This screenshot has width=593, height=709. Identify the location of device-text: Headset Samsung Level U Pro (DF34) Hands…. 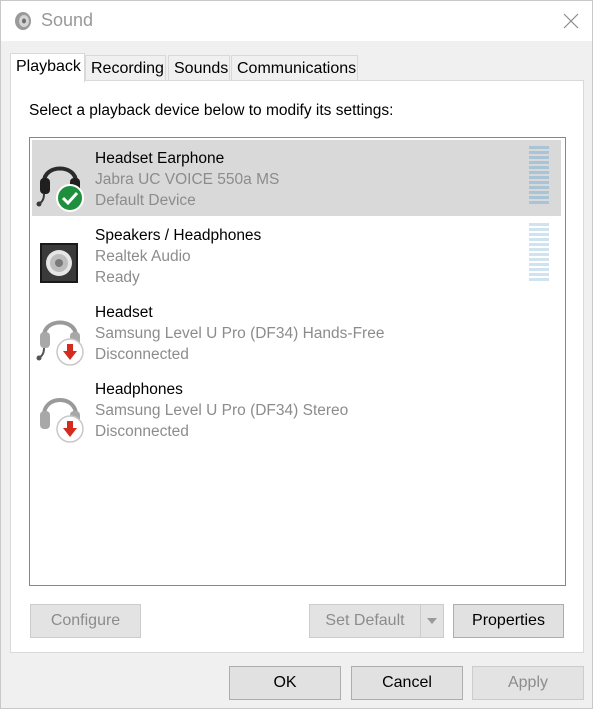
(239, 333).